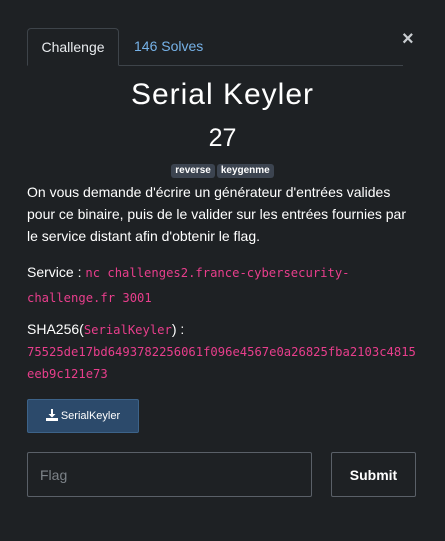 The width and height of the screenshot is (445, 541). Describe the element at coordinates (73, 47) in the screenshot. I see `tab-challenge: Challenge` at that location.